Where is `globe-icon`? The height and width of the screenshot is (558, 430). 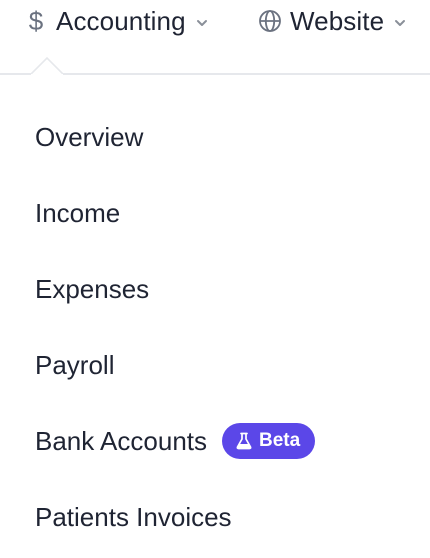
globe-icon is located at coordinates (270, 21).